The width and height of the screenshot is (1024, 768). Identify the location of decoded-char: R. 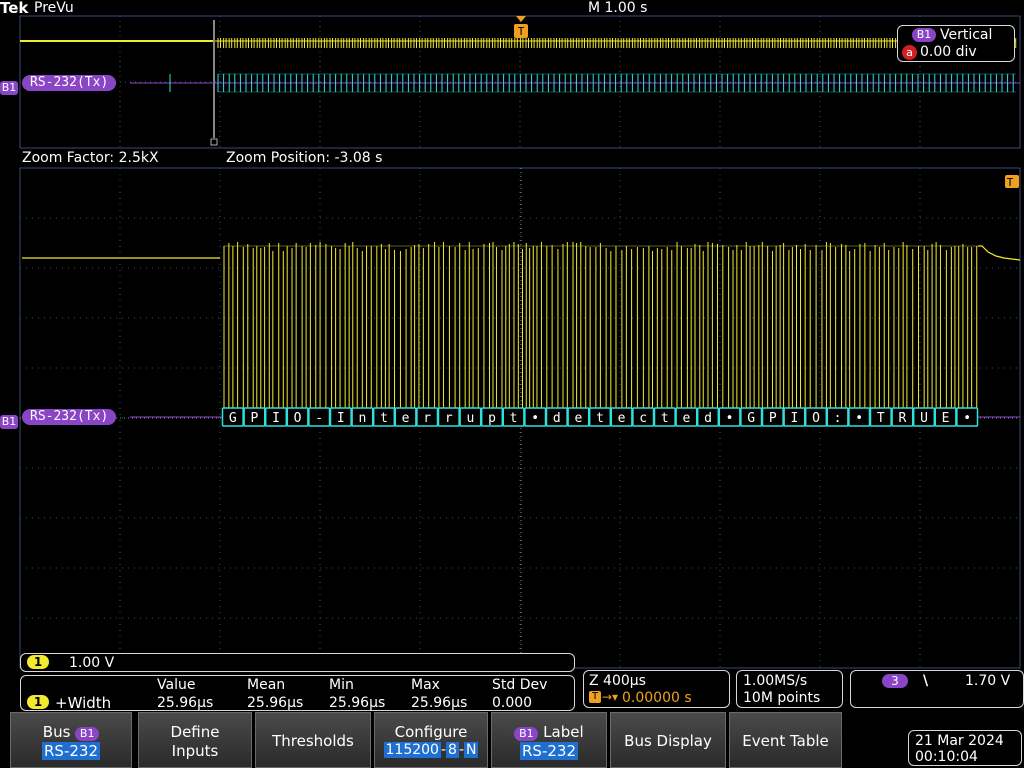
(902, 418).